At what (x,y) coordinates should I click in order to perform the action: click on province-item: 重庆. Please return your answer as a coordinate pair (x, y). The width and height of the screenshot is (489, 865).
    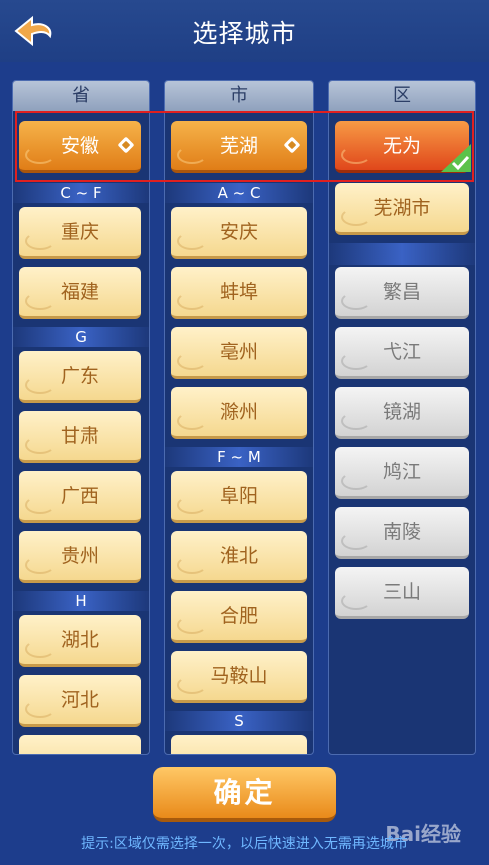
    Looking at the image, I should click on (80, 233).